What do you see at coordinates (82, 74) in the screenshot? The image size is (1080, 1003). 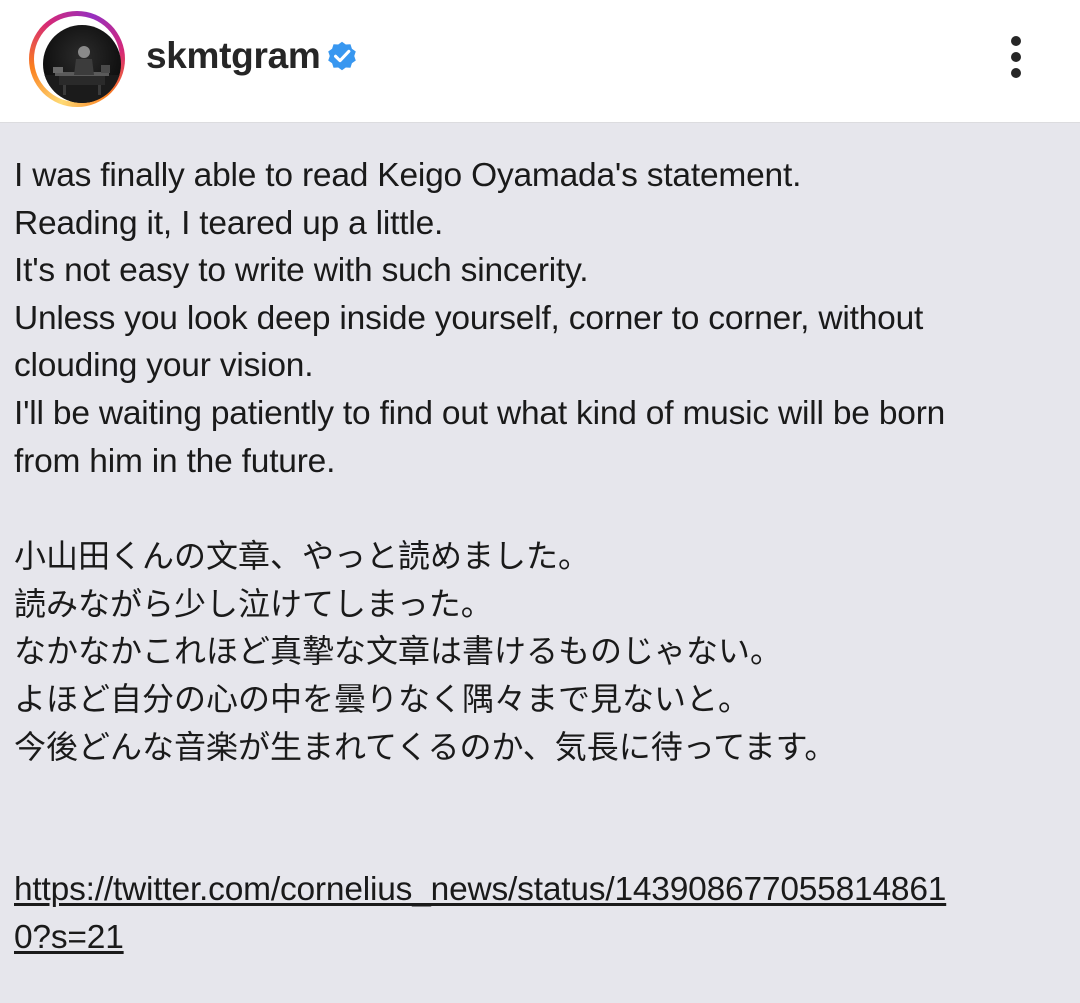 I see `avatar-image-icon` at bounding box center [82, 74].